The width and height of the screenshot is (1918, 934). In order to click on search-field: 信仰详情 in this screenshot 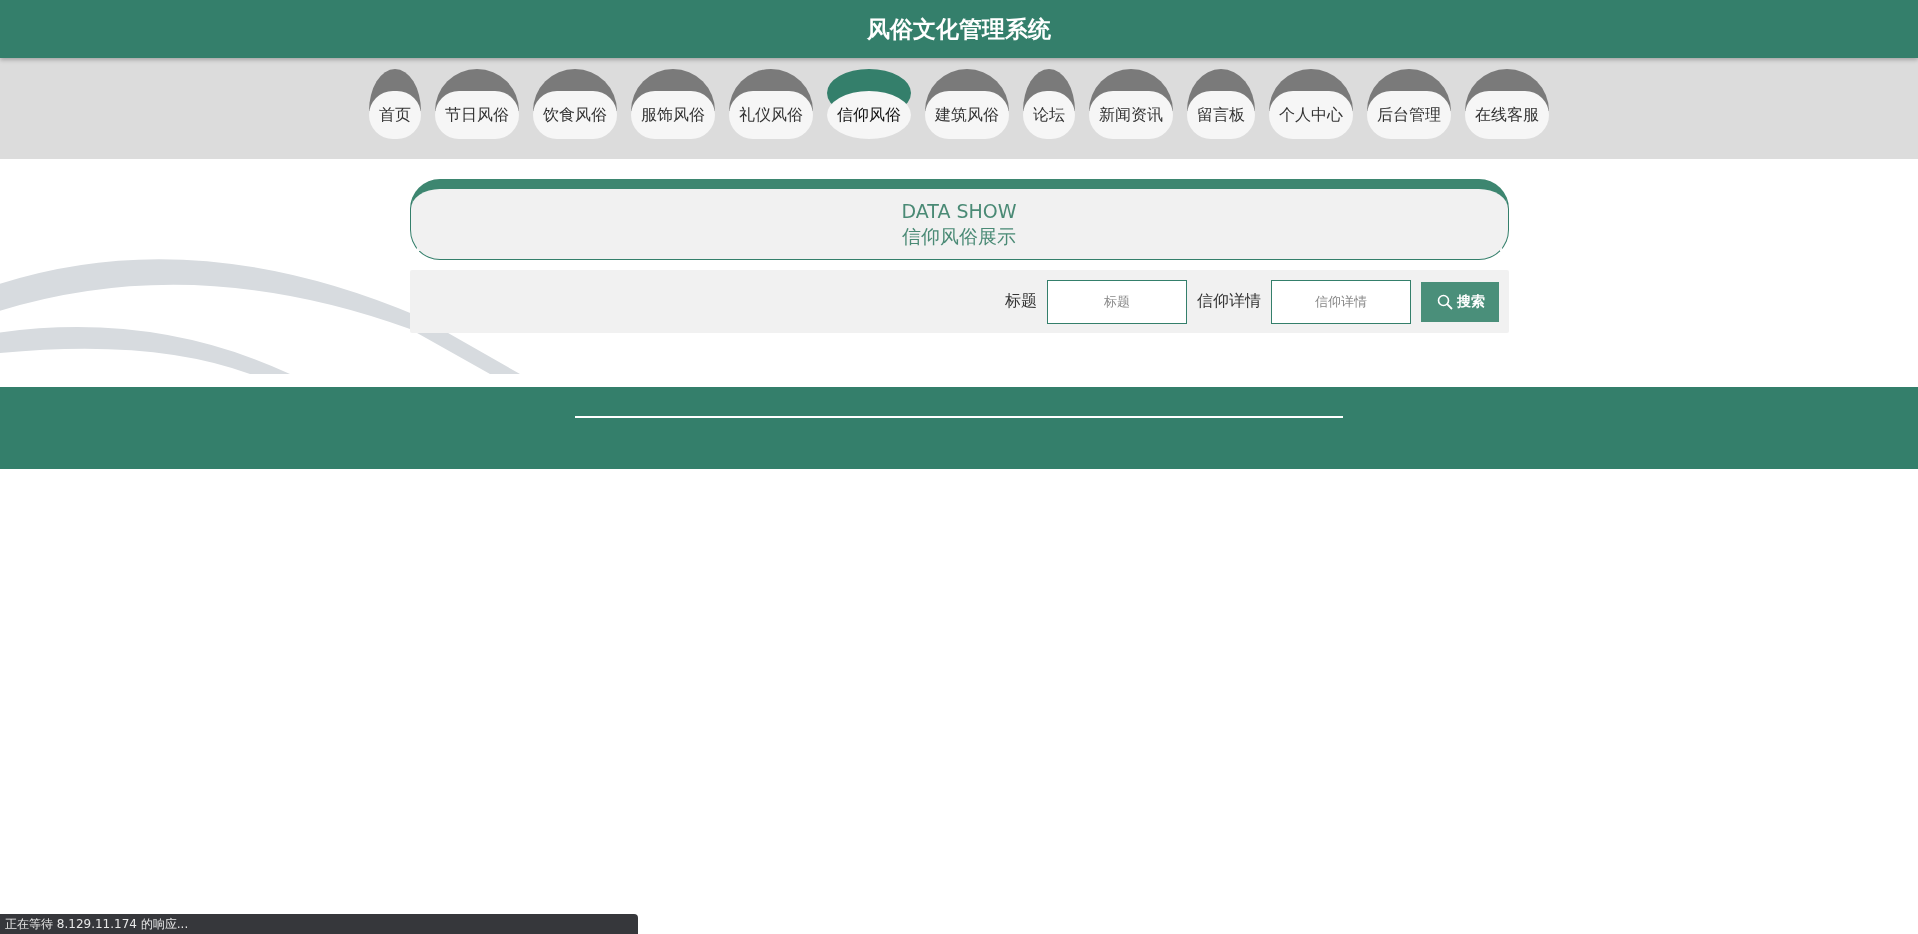, I will do `click(1340, 301)`.